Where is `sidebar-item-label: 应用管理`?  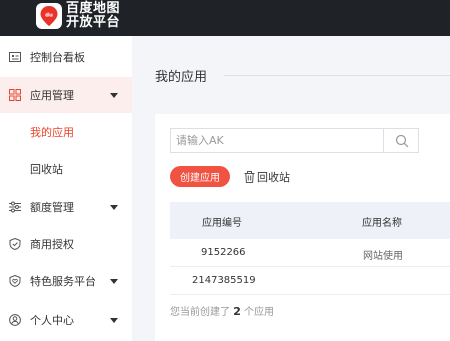 sidebar-item-label: 应用管理 is located at coordinates (52, 95).